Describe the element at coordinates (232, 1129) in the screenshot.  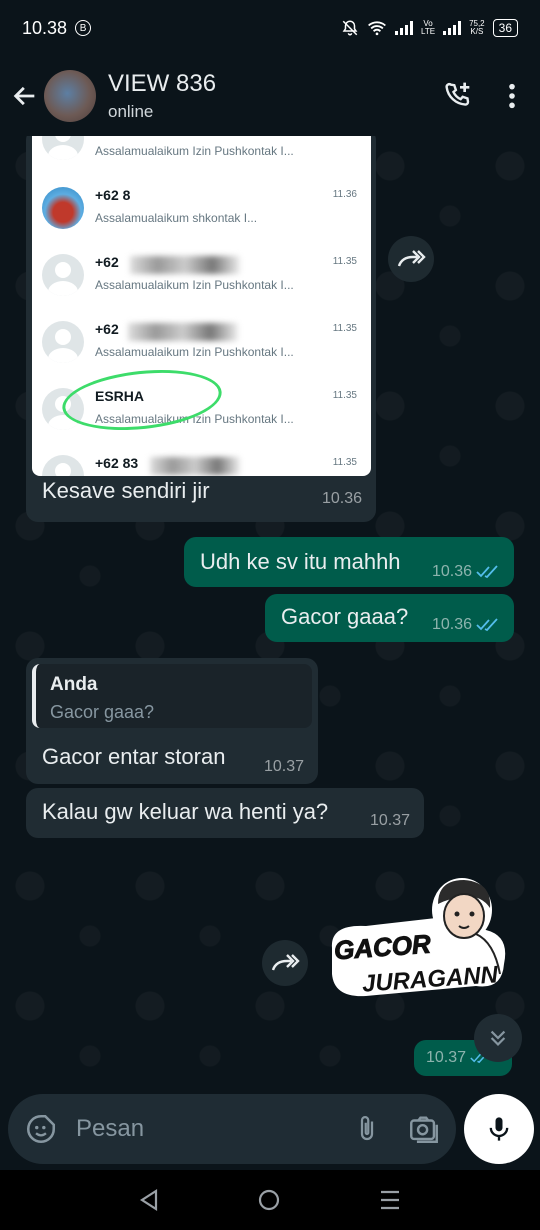
I see `message-input-container: Pesan` at that location.